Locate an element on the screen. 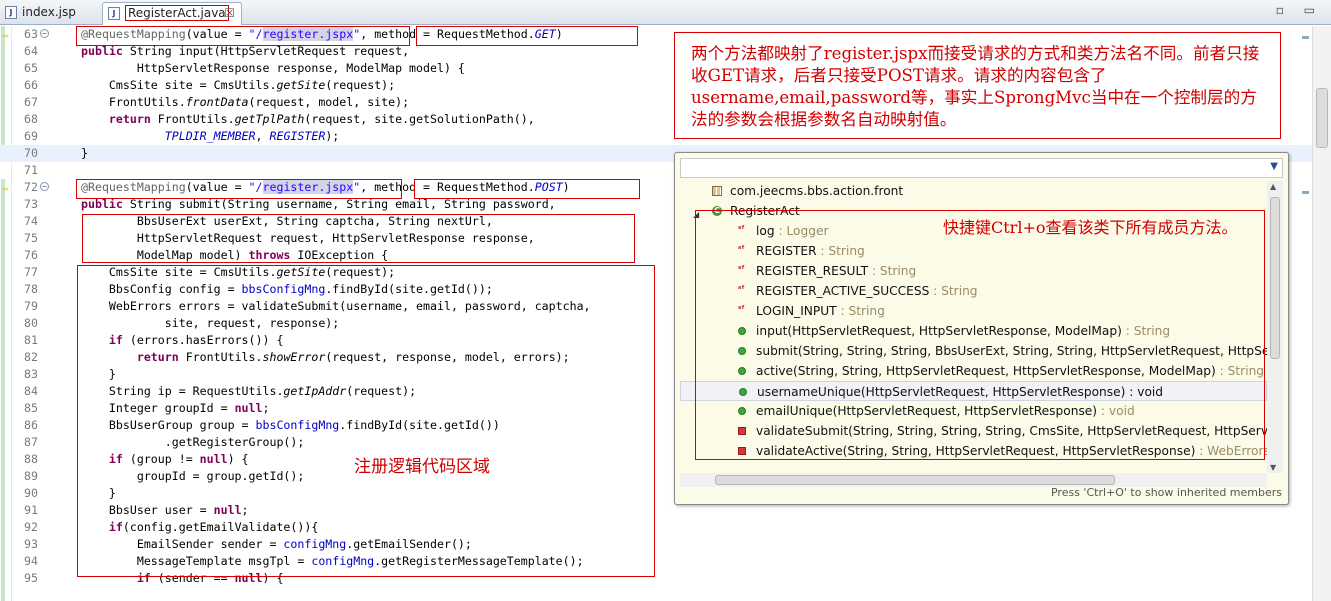  annotation-box-get-method is located at coordinates (527, 36).